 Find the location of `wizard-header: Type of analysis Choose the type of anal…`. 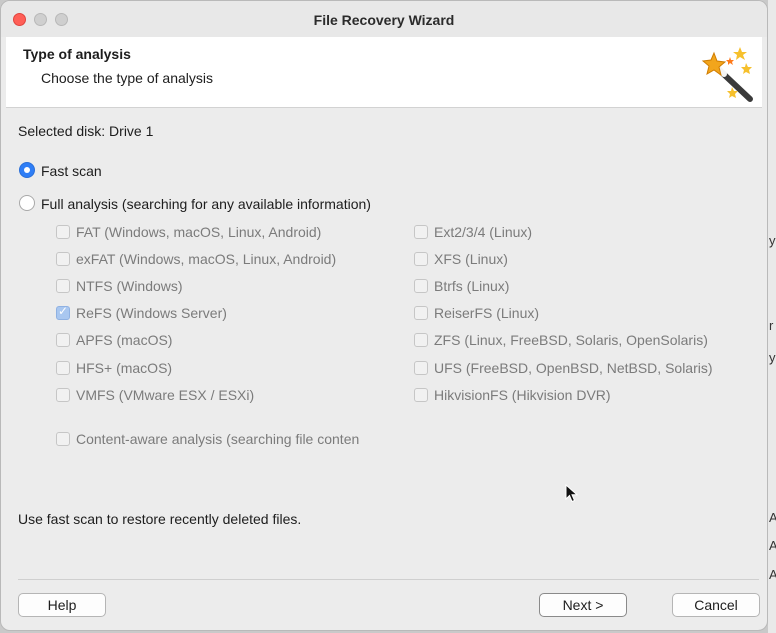

wizard-header: Type of analysis Choose the type of anal… is located at coordinates (384, 72).